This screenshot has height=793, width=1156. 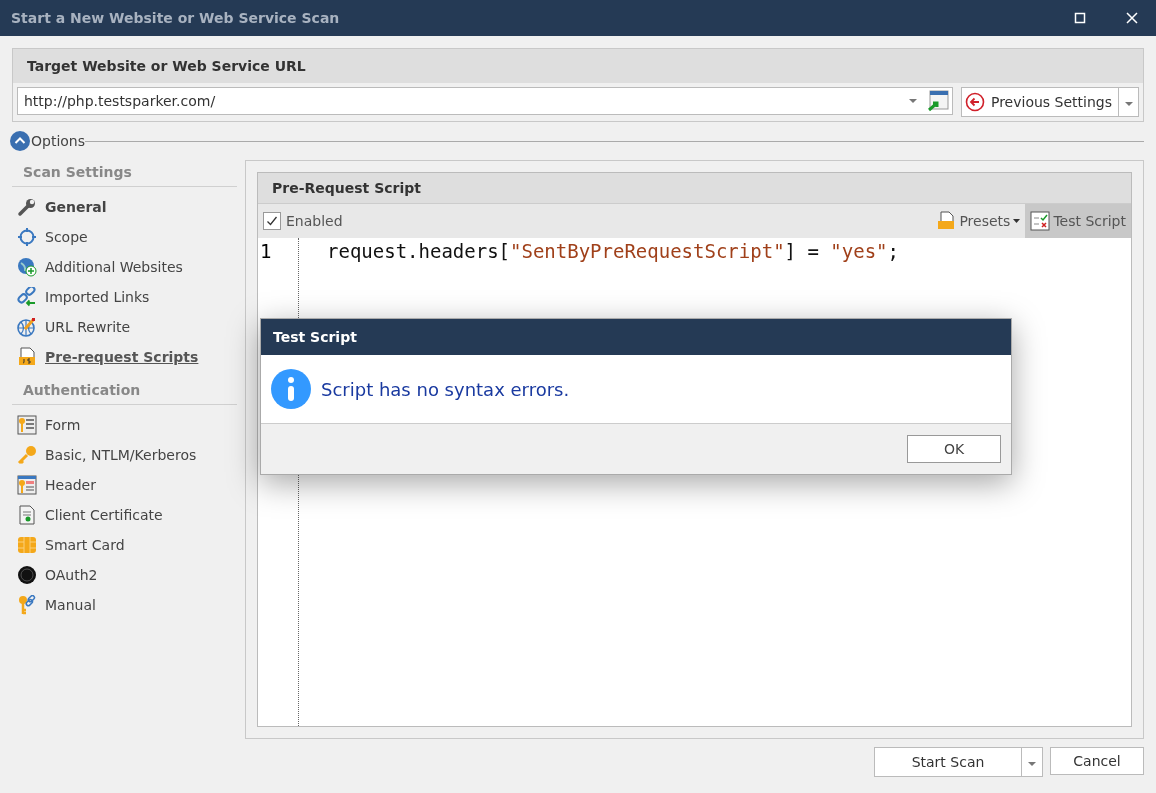 What do you see at coordinates (27, 327) in the screenshot?
I see `globe-pen-icon` at bounding box center [27, 327].